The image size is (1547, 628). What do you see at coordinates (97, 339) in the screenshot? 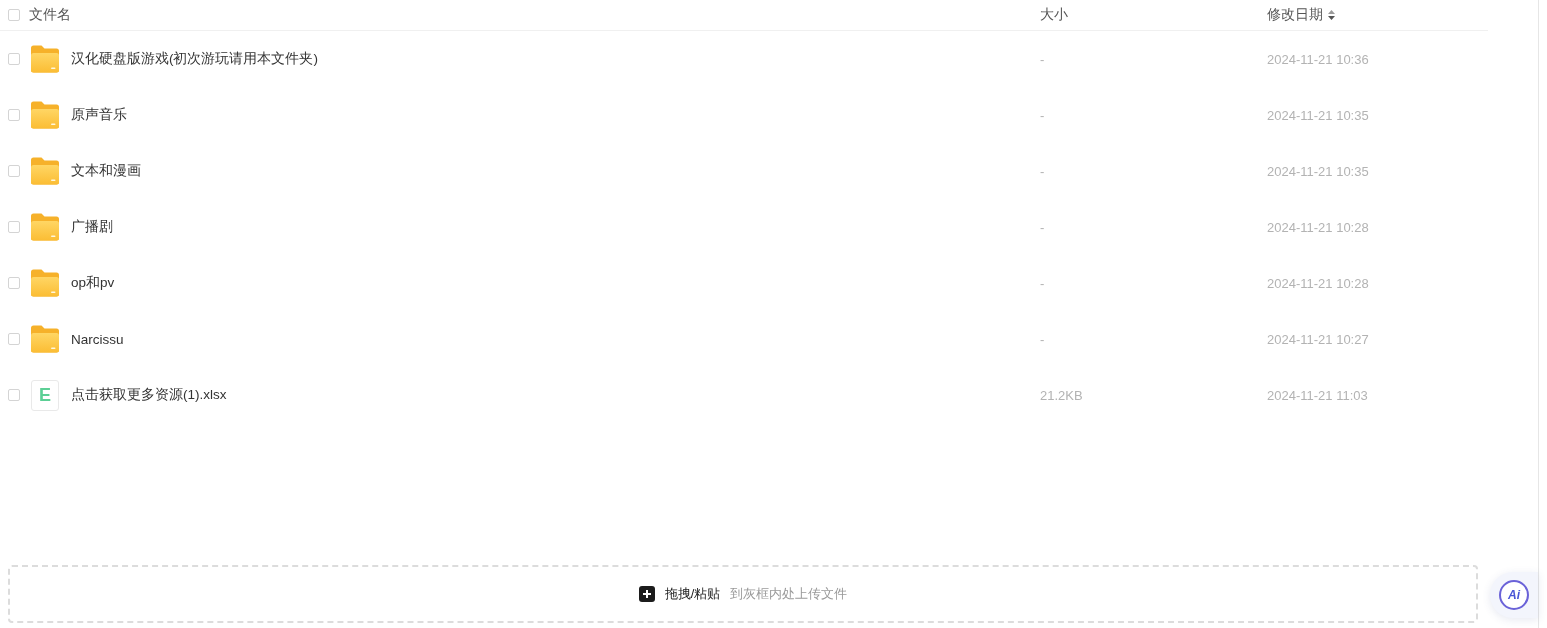
I see `file-name: Narcissu` at bounding box center [97, 339].